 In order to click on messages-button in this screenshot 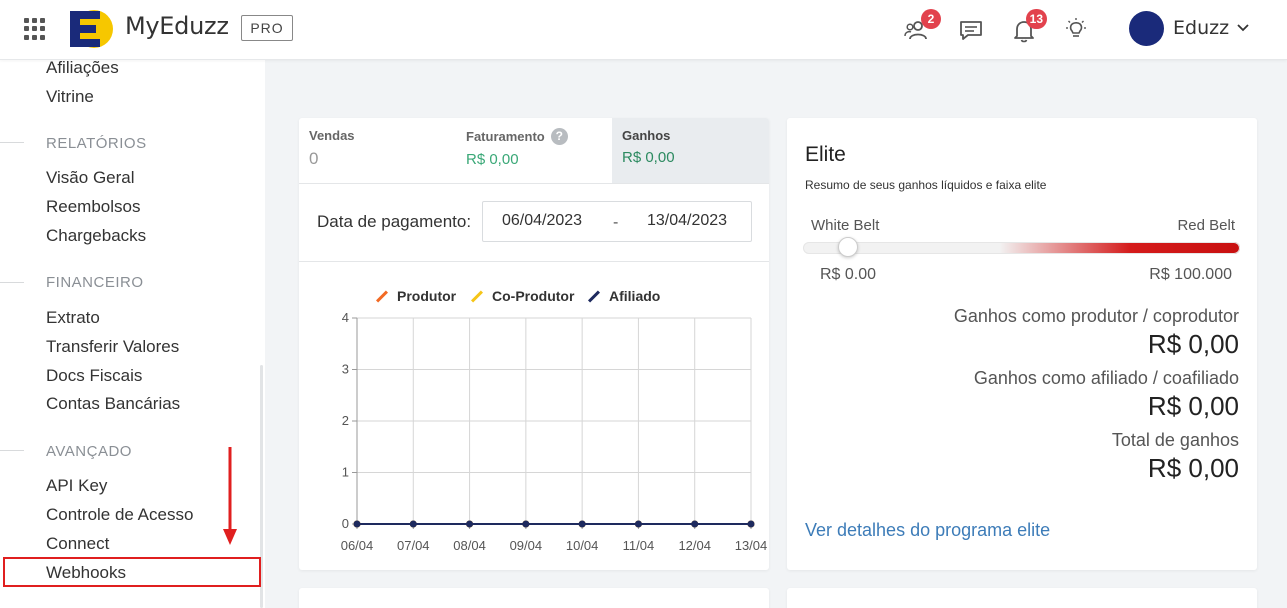, I will do `click(971, 30)`.